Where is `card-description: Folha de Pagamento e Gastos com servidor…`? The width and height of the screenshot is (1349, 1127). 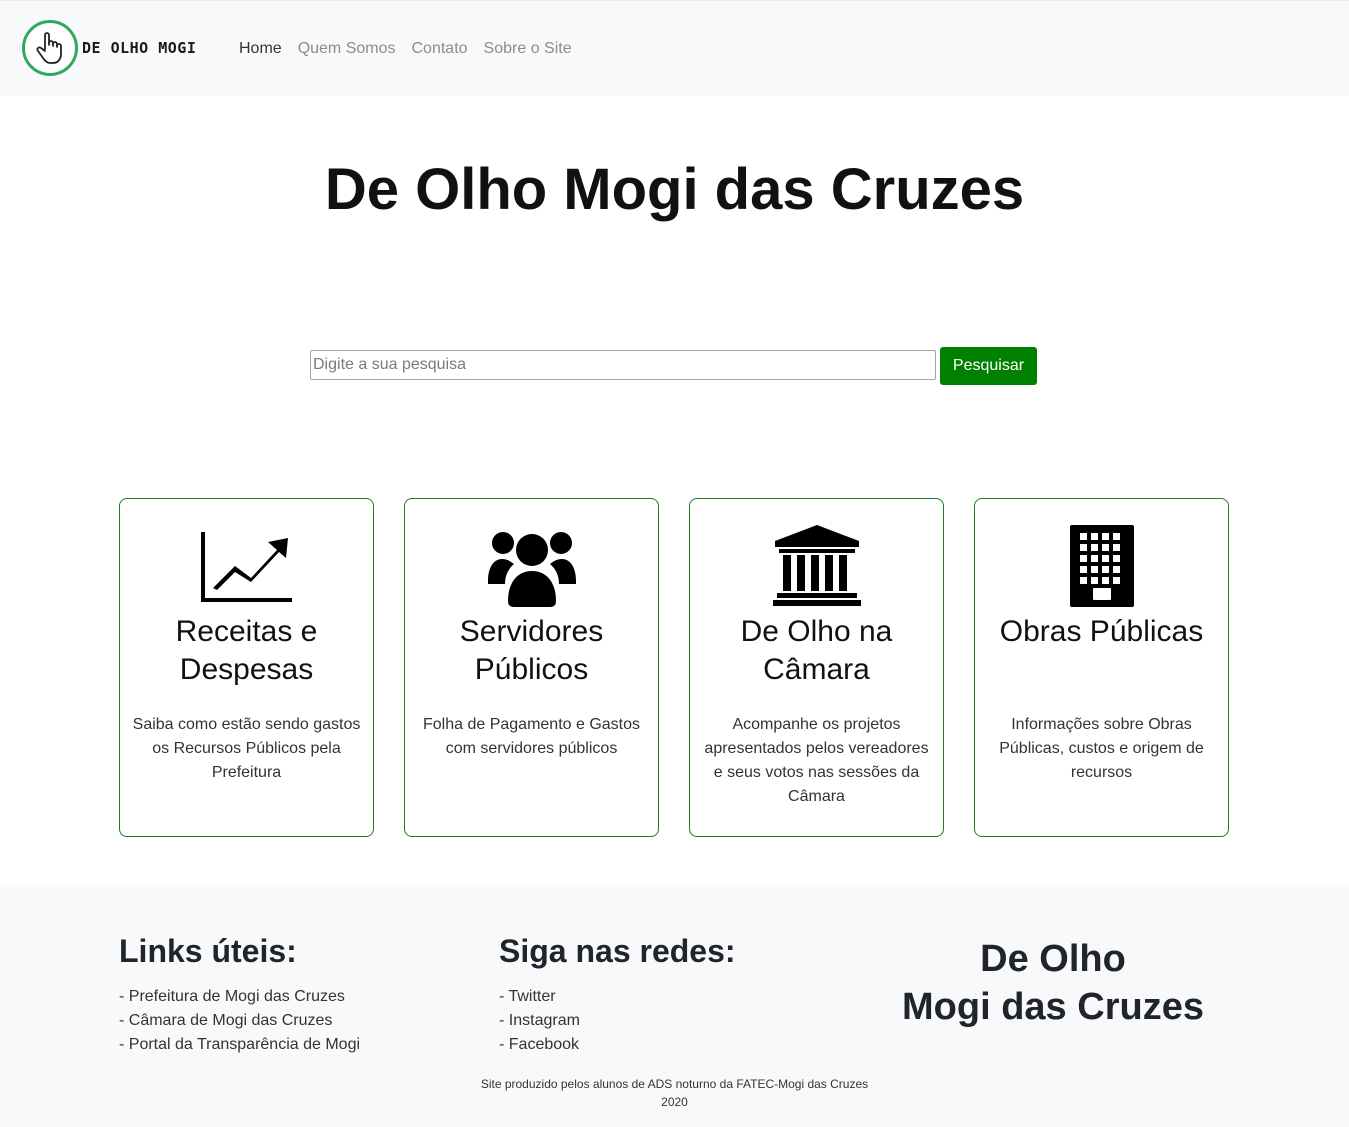 card-description: Folha de Pagamento e Gastos com servidor… is located at coordinates (531, 736).